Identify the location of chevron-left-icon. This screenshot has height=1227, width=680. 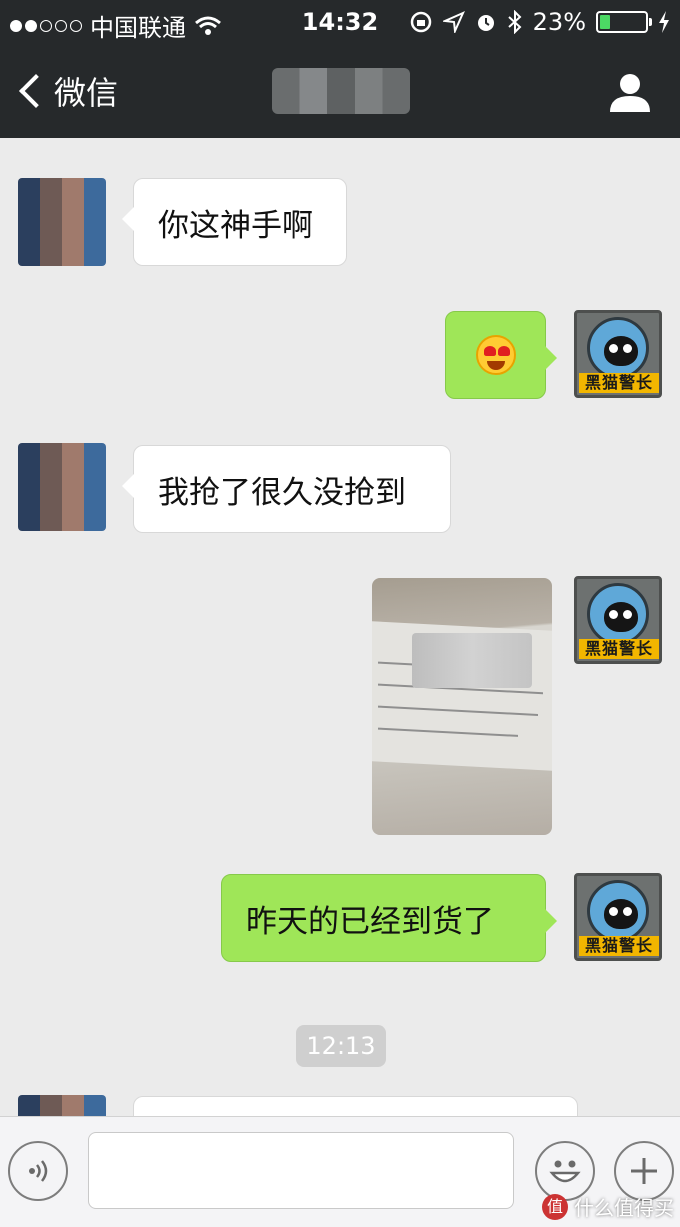
(36, 91).